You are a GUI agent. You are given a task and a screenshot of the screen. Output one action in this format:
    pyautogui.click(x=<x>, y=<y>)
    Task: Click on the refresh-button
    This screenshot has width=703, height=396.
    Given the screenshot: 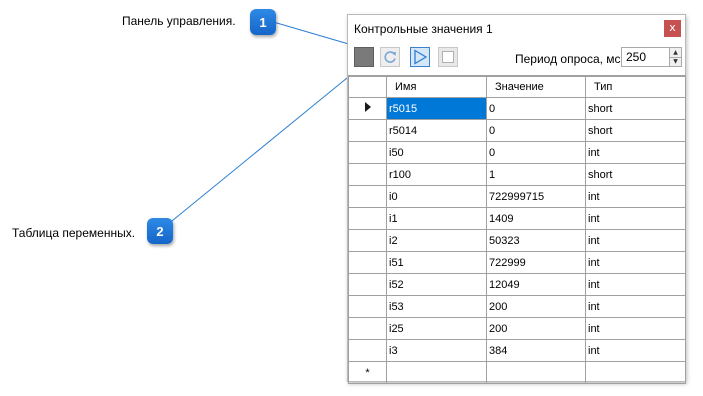 What is the action you would take?
    pyautogui.click(x=390, y=57)
    